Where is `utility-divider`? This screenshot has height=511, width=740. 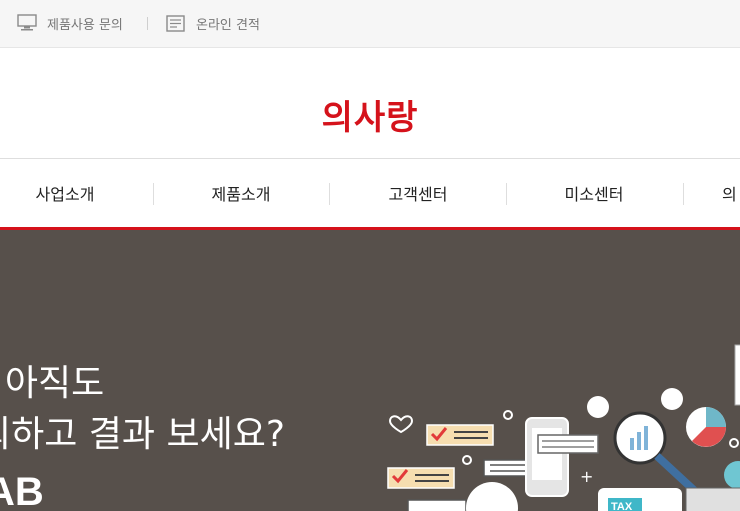 utility-divider is located at coordinates (147, 23).